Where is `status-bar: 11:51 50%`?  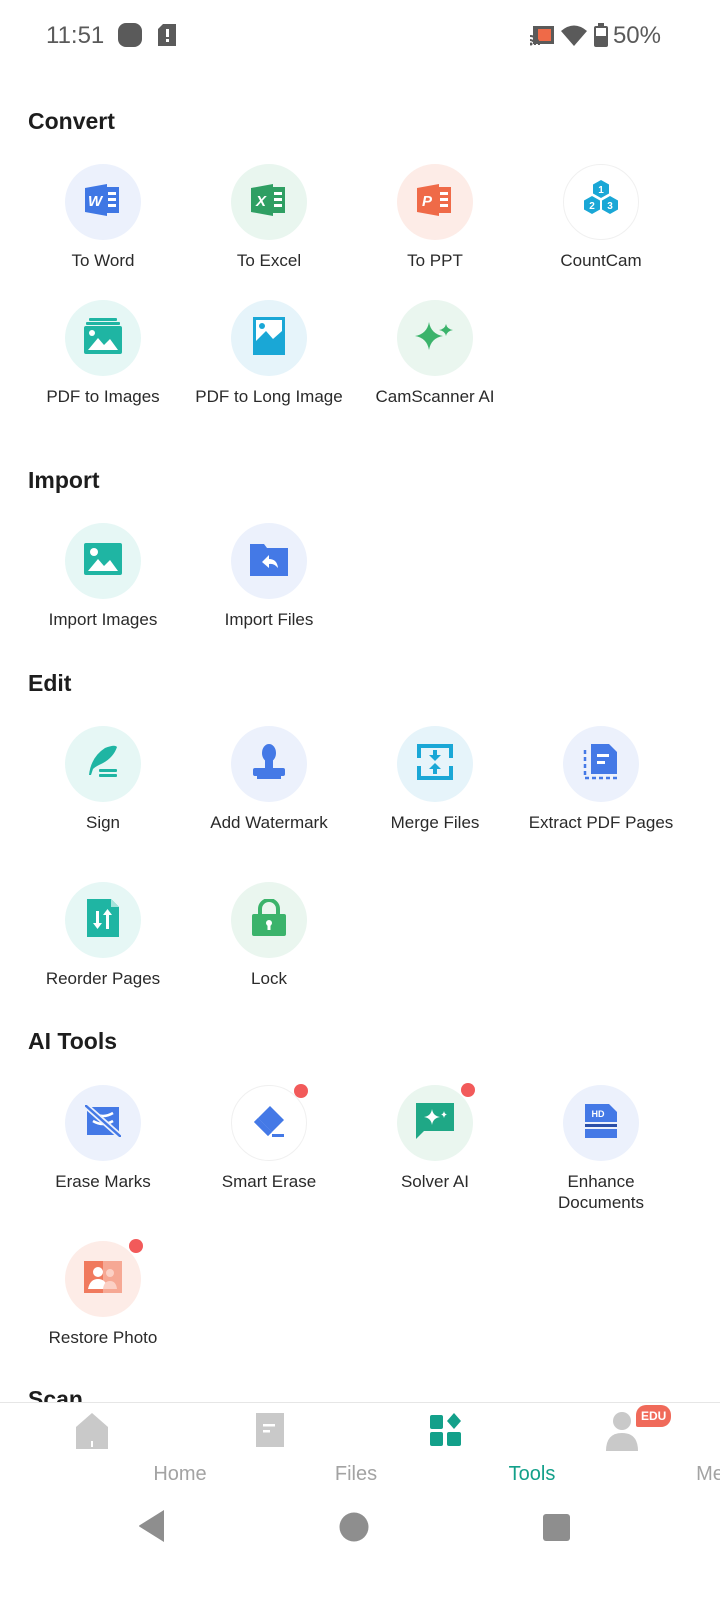
status-bar: 11:51 50% is located at coordinates (360, 36).